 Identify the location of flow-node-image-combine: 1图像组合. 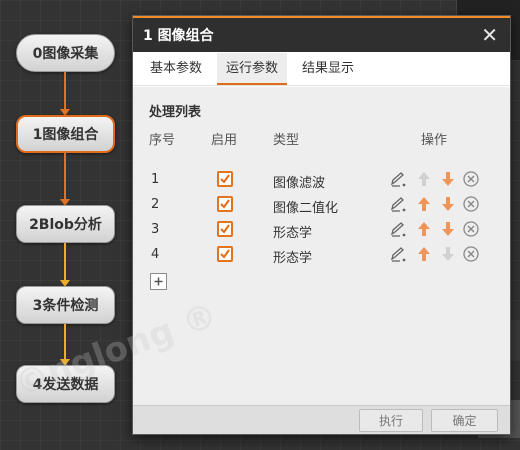
(65, 134).